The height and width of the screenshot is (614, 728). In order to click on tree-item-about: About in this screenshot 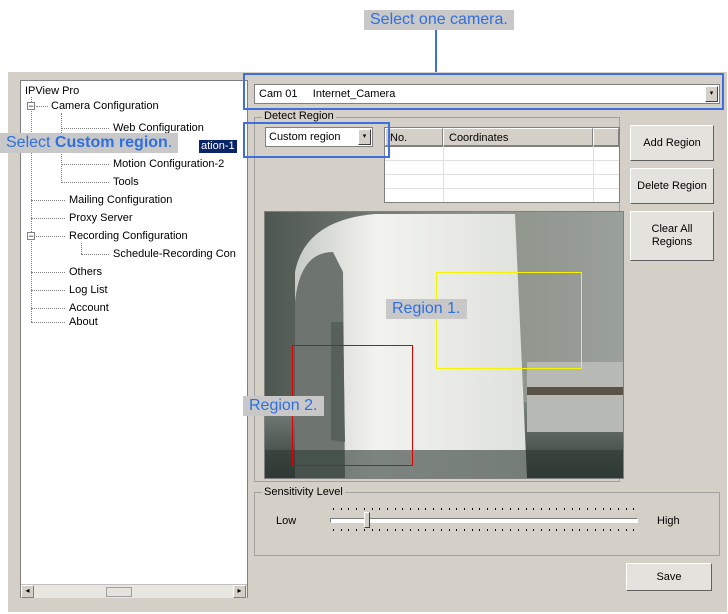, I will do `click(83, 322)`.